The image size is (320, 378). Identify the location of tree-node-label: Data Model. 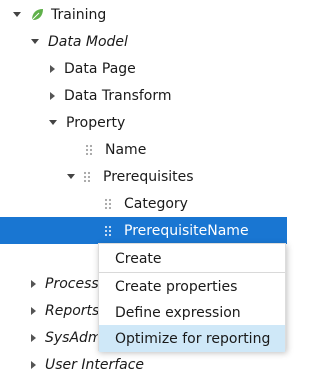
(88, 41).